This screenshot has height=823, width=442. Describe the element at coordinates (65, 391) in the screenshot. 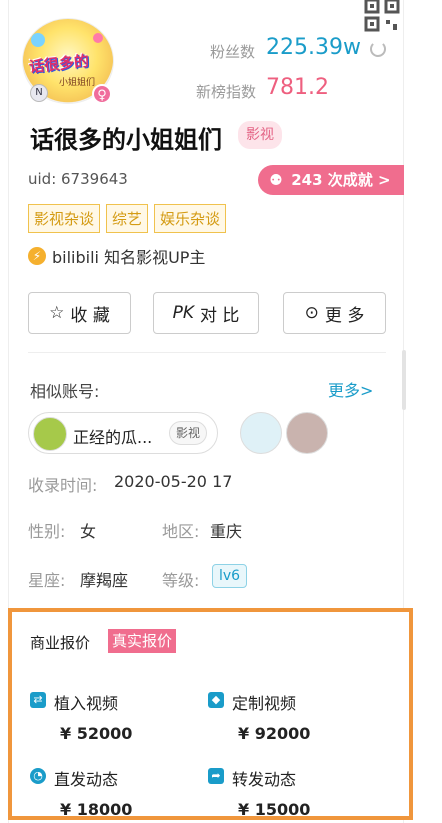

I see `similar-accounts-title: 相似账号:` at that location.